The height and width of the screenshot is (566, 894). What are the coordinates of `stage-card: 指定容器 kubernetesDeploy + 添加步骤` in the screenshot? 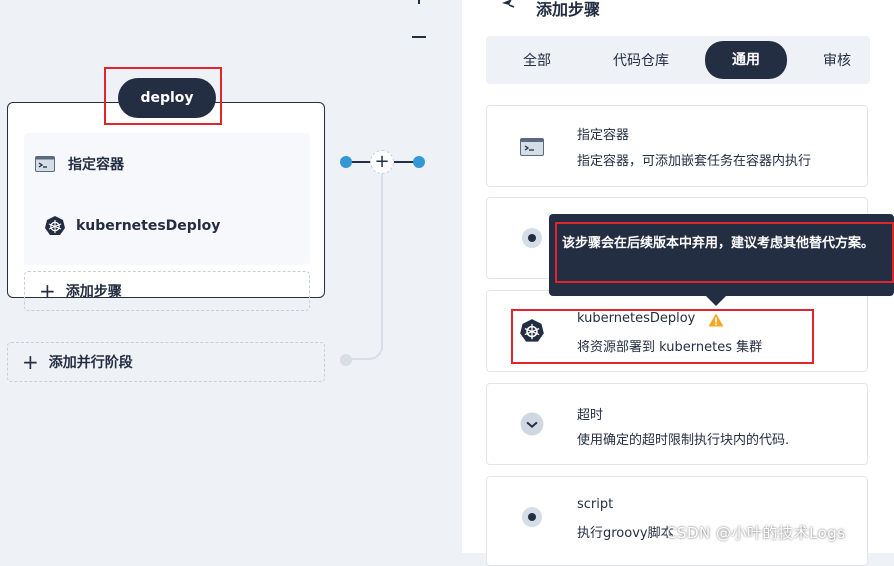 It's located at (166, 206).